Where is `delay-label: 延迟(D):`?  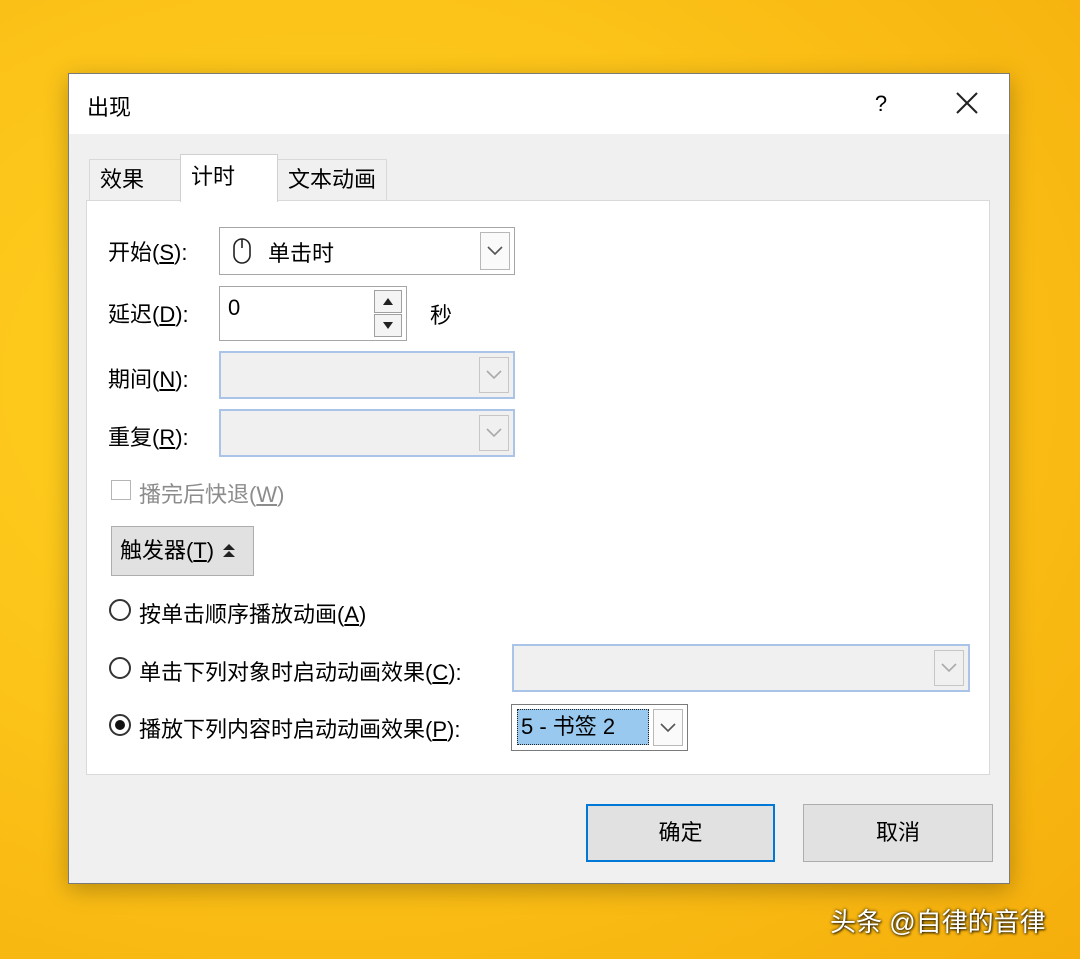
delay-label: 延迟(D): is located at coordinates (148, 314).